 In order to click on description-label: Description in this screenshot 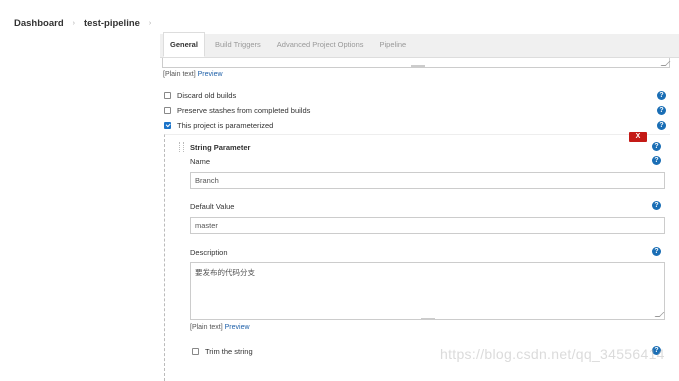, I will do `click(209, 252)`.